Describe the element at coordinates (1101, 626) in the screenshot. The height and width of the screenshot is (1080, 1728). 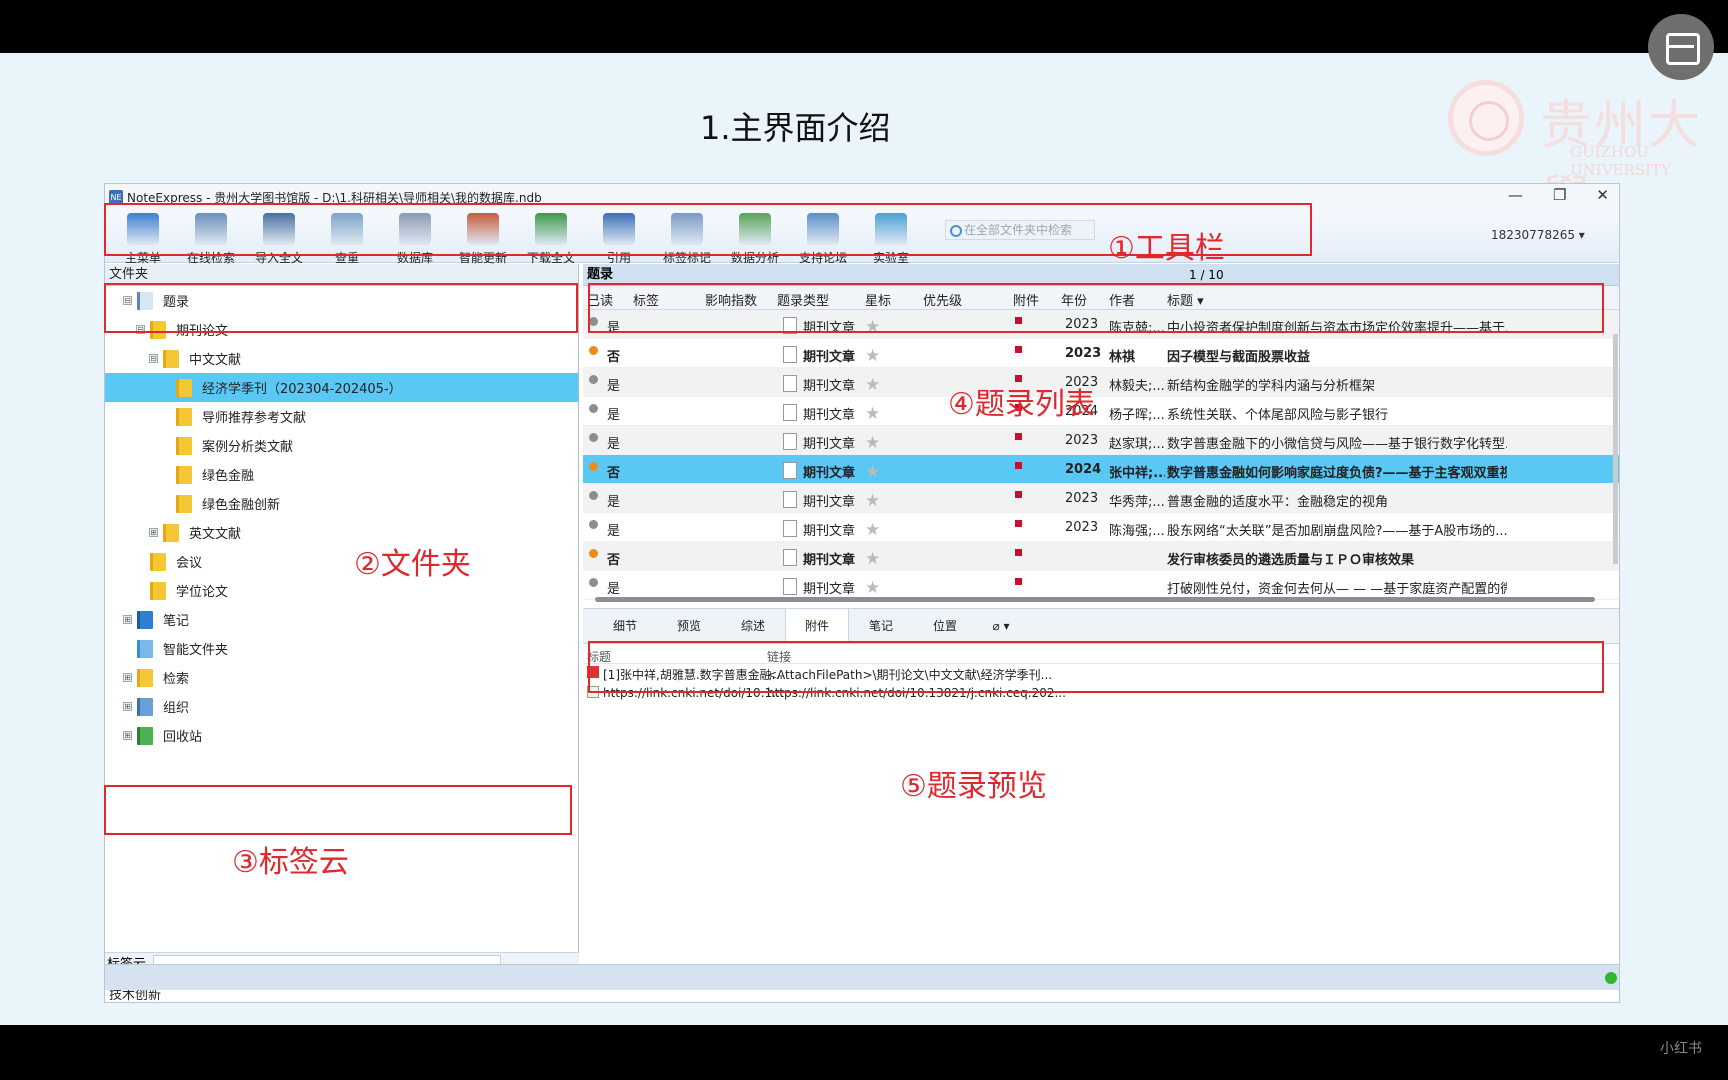
I see `preview-tabs: 细节 预览 综述 附件 笔记 位置 ⌀ ▾` at that location.